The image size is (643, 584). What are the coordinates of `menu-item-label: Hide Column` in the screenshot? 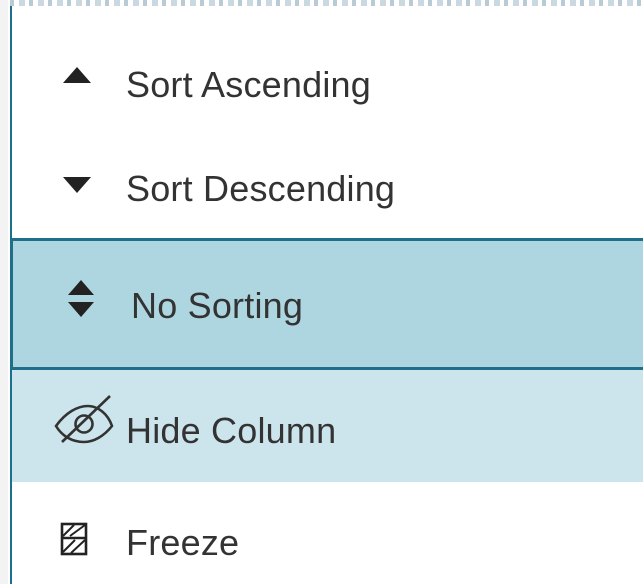 It's located at (231, 430).